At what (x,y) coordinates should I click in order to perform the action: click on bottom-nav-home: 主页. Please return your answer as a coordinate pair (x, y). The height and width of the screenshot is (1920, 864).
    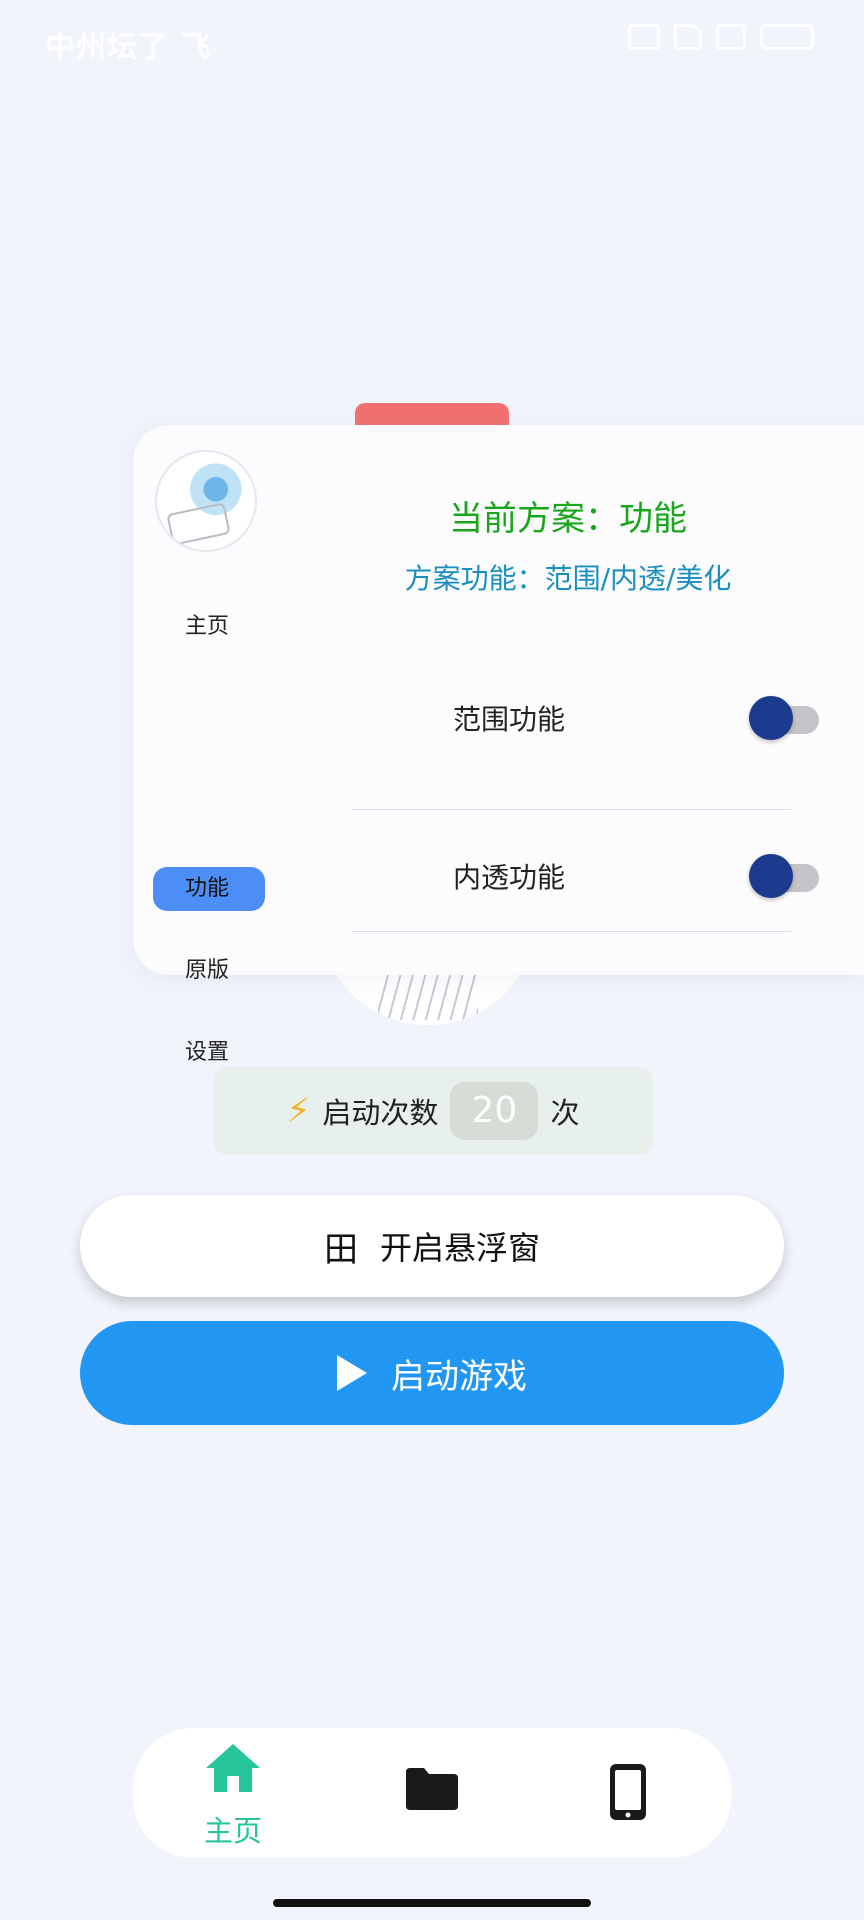
    Looking at the image, I should click on (233, 1793).